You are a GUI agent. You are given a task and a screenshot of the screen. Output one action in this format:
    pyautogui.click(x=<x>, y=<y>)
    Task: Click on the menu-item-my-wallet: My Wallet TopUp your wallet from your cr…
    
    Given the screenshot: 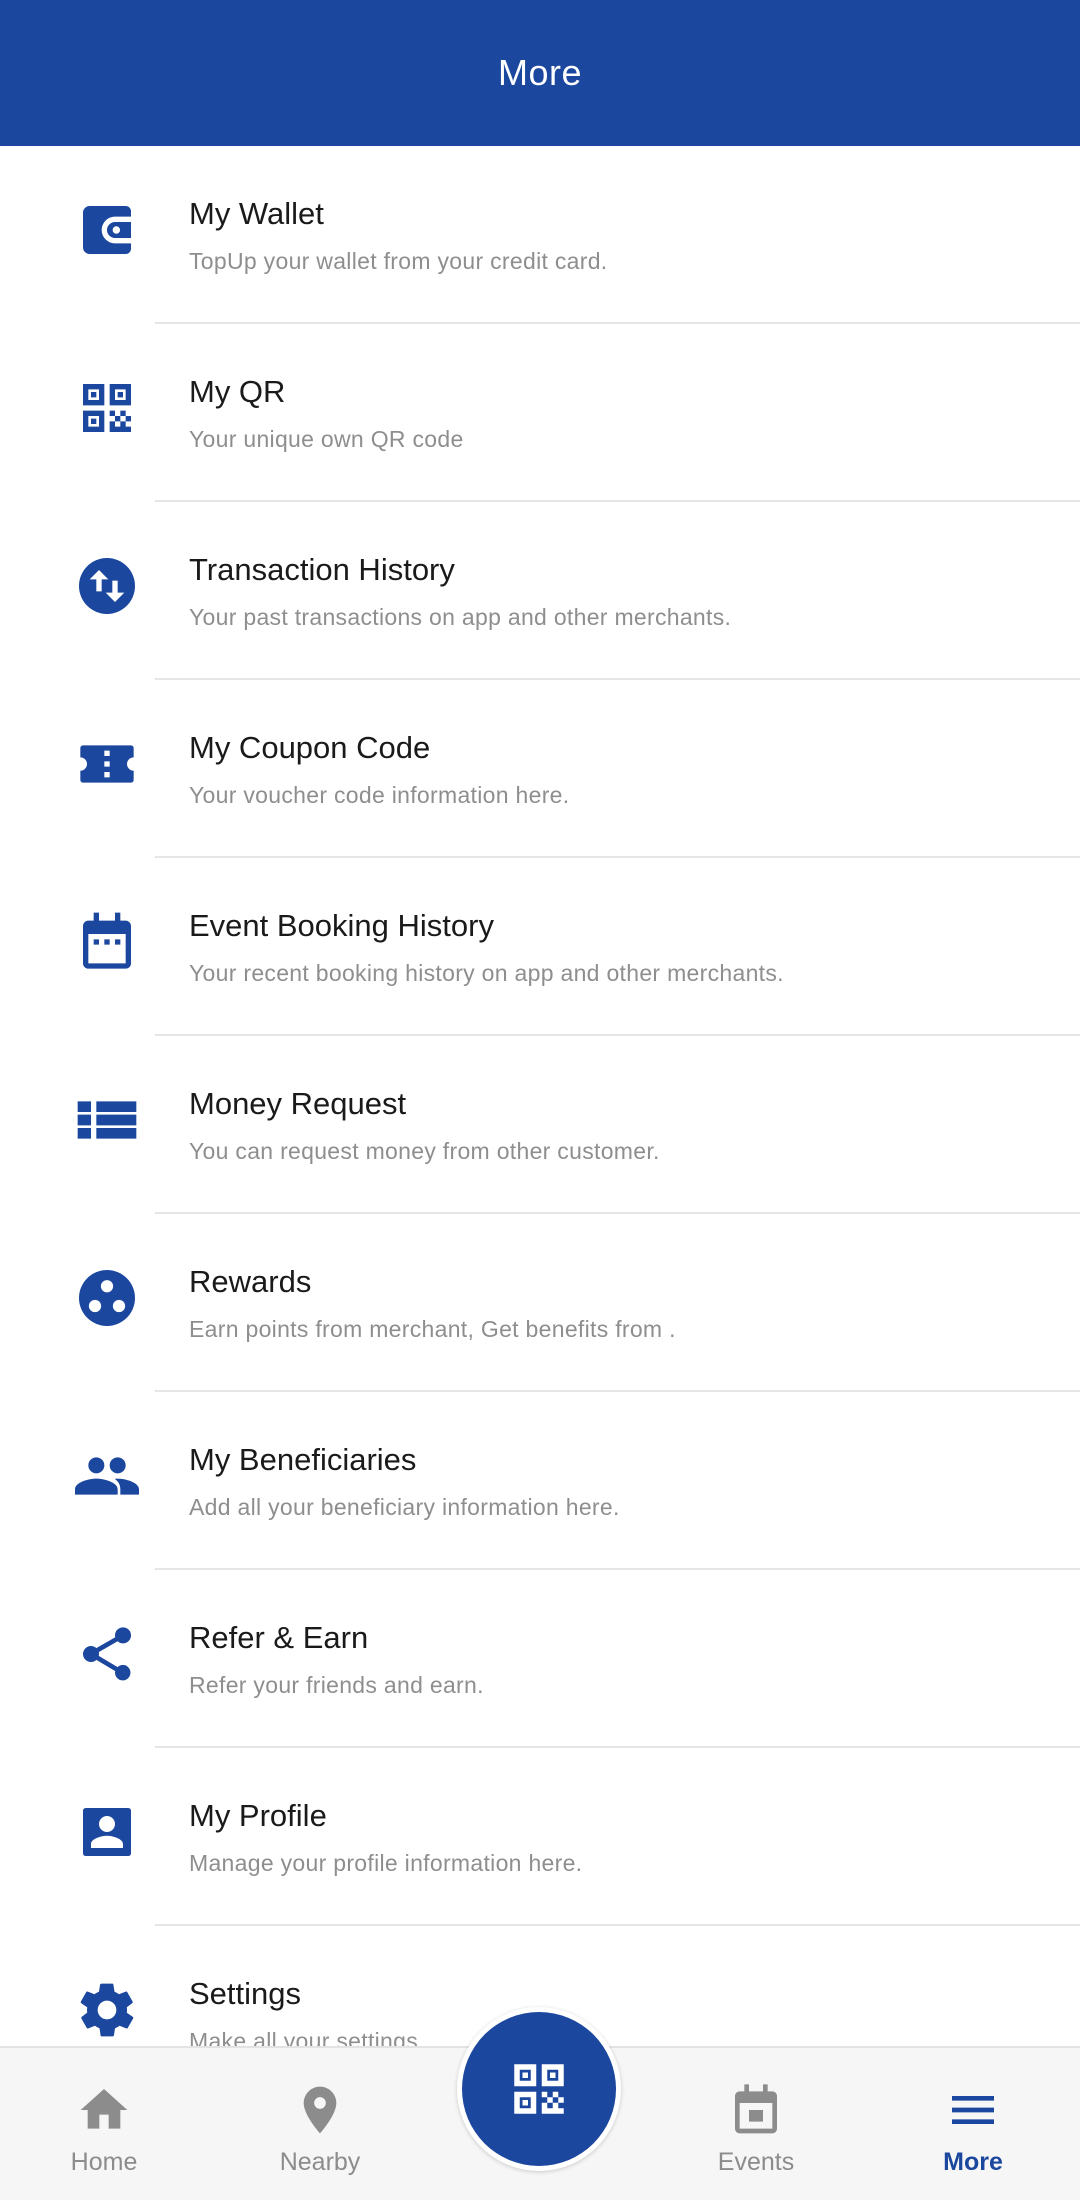 What is the action you would take?
    pyautogui.click(x=540, y=235)
    